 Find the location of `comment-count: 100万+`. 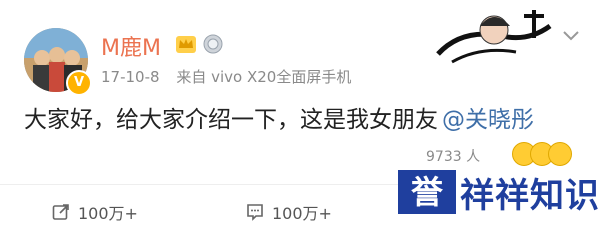

comment-count: 100万+ is located at coordinates (302, 213).